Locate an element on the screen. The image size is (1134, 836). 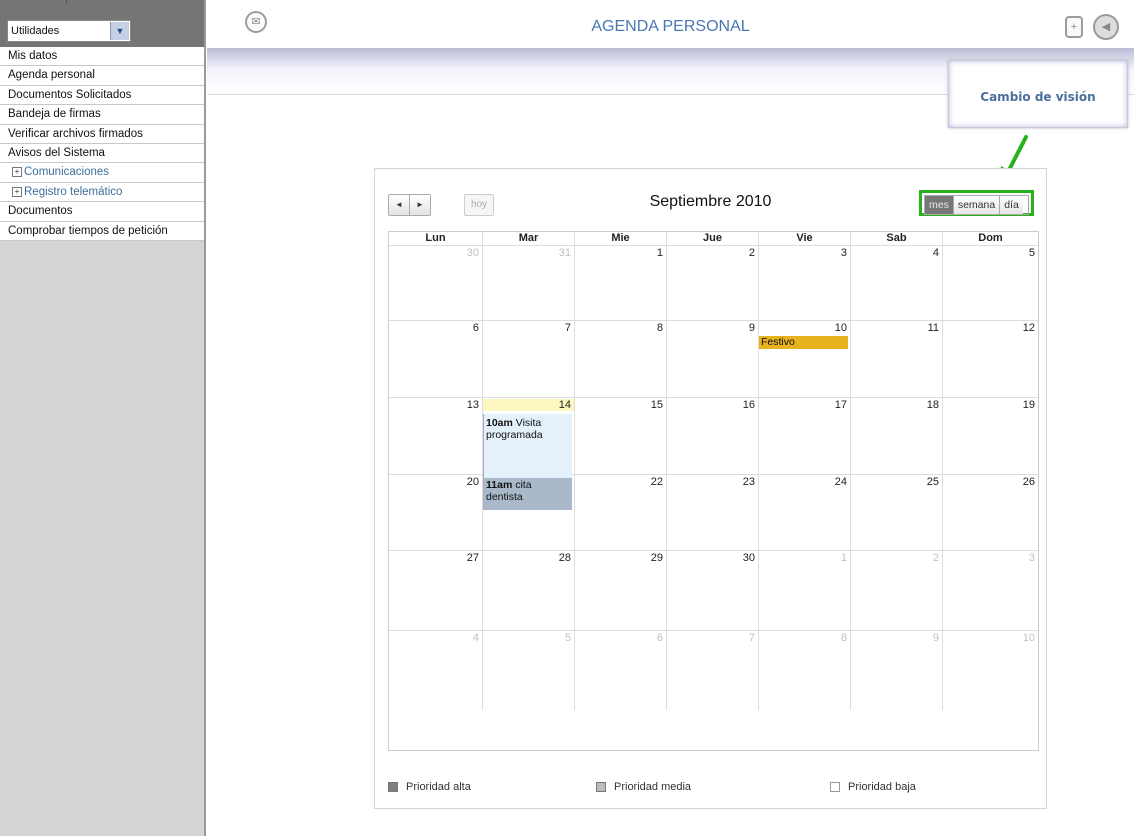
sidebar-item: Verificar archivos firmados is located at coordinates (102, 134).